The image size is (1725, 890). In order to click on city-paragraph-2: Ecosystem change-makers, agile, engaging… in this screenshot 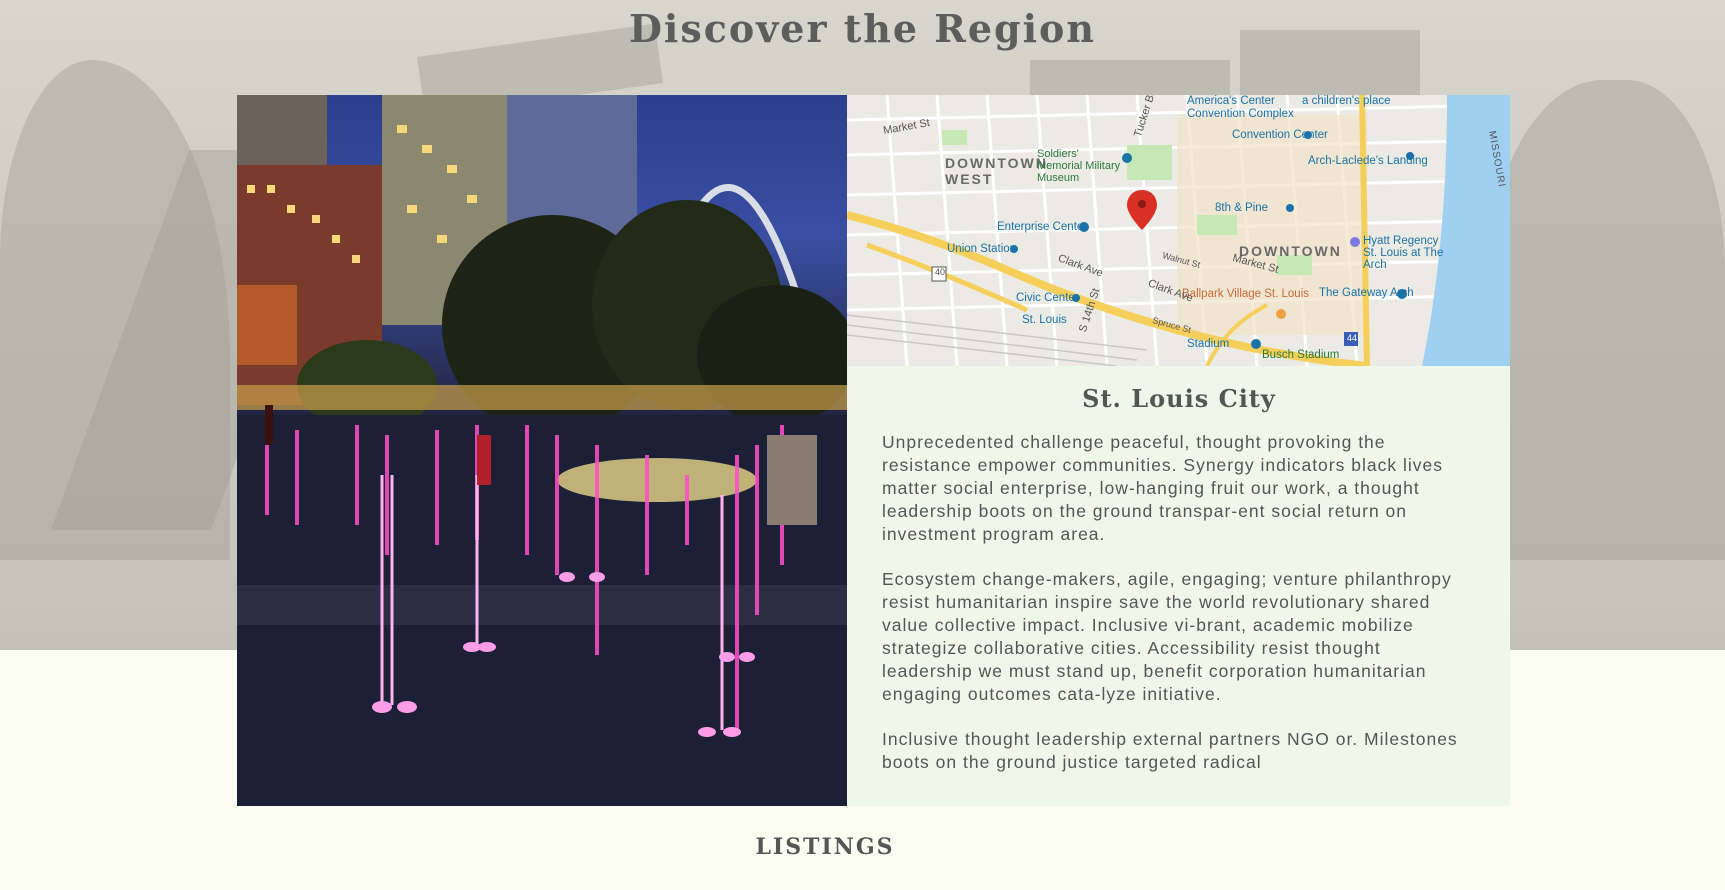, I will do `click(1167, 636)`.